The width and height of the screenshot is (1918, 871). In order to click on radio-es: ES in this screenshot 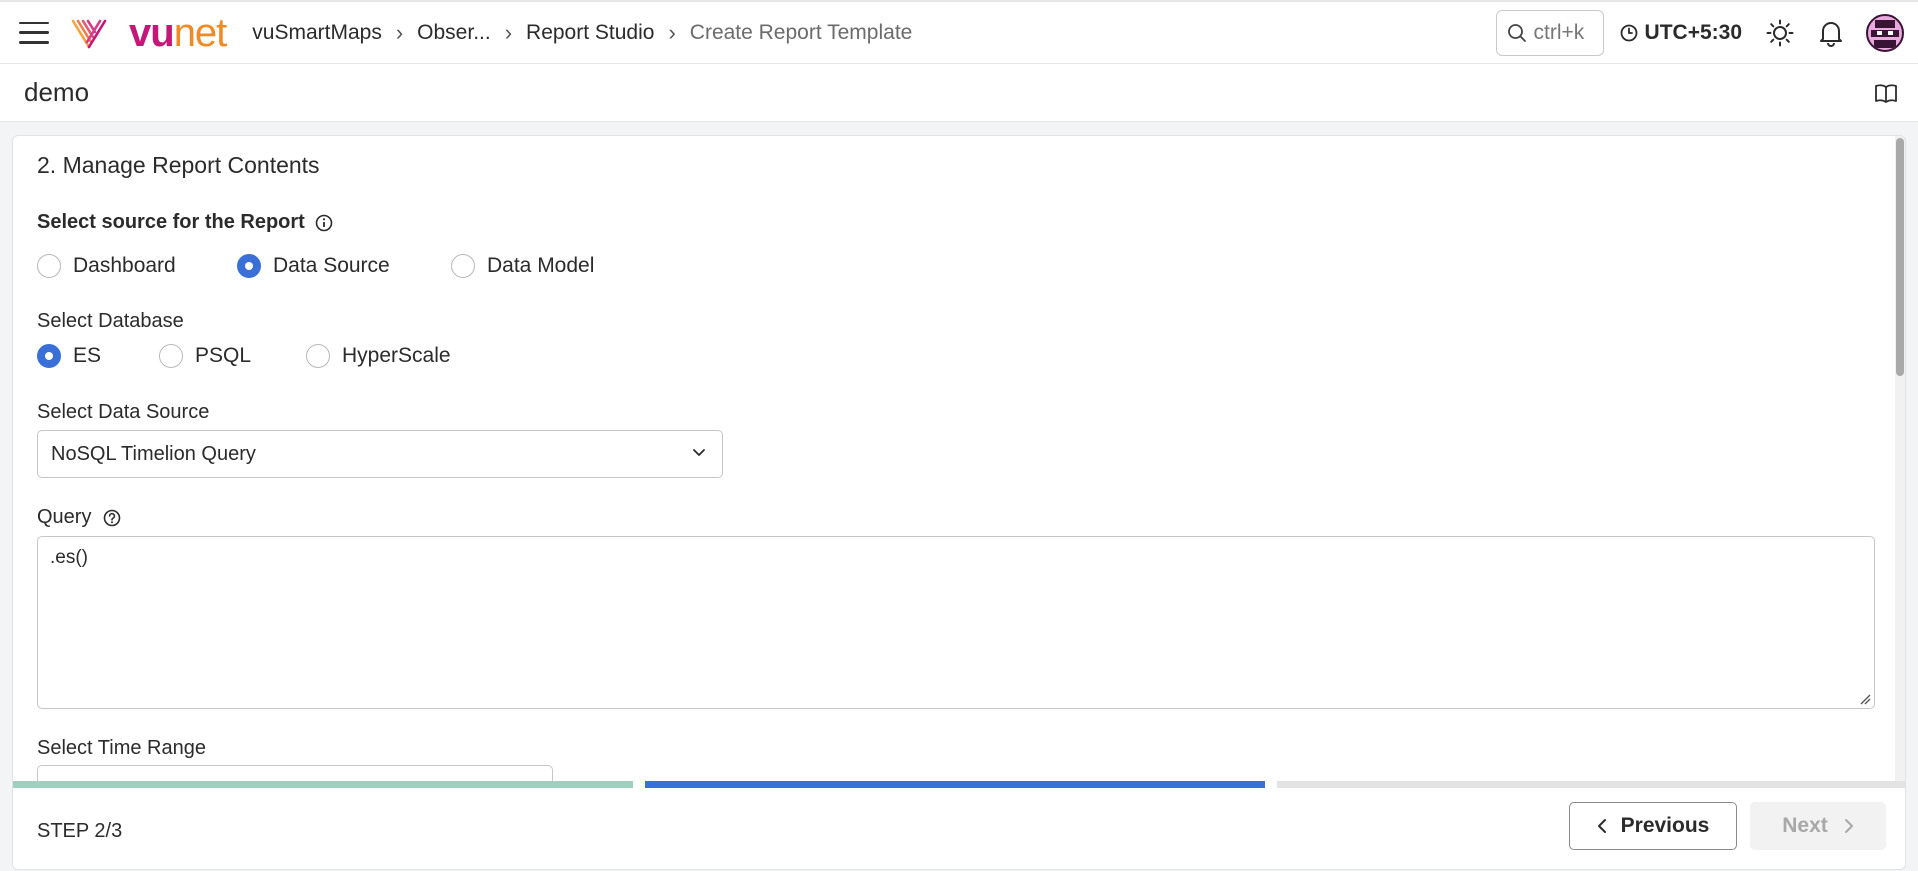, I will do `click(98, 356)`.